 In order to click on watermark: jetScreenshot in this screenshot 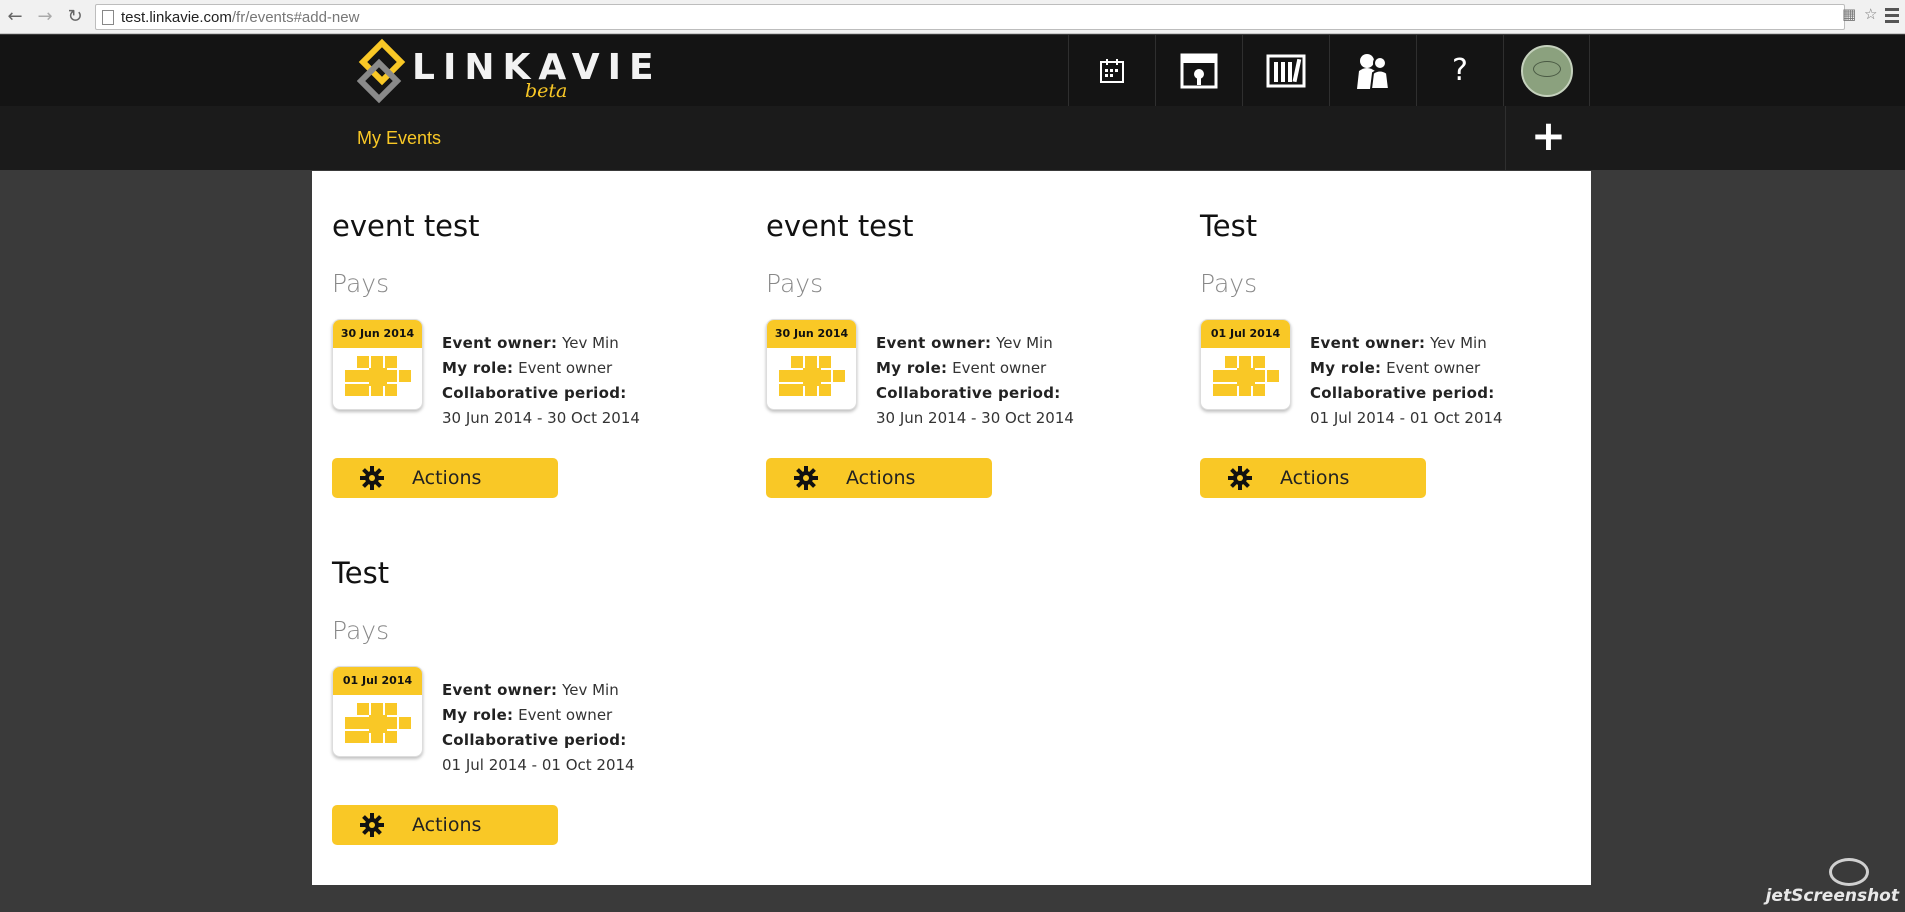, I will do `click(1832, 896)`.